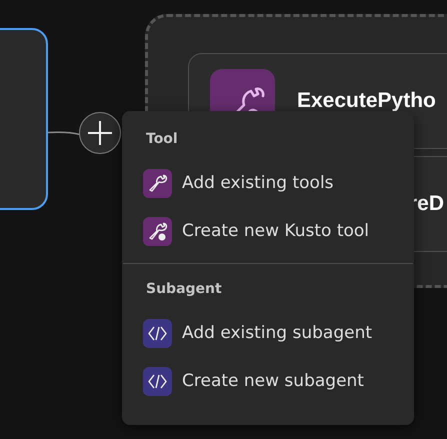 The image size is (447, 439). Describe the element at coordinates (268, 333) in the screenshot. I see `menu-item: Add existing subagent` at that location.